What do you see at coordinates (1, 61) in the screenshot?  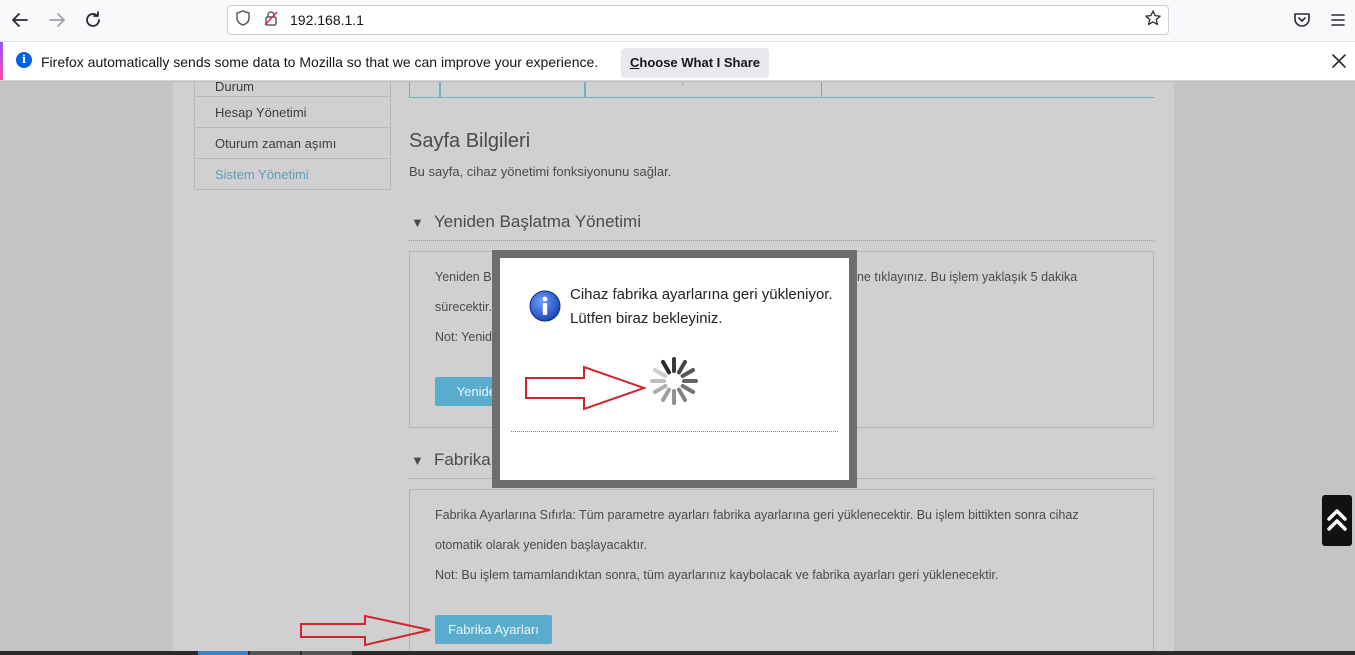 I see `notification-accent-stripe` at bounding box center [1, 61].